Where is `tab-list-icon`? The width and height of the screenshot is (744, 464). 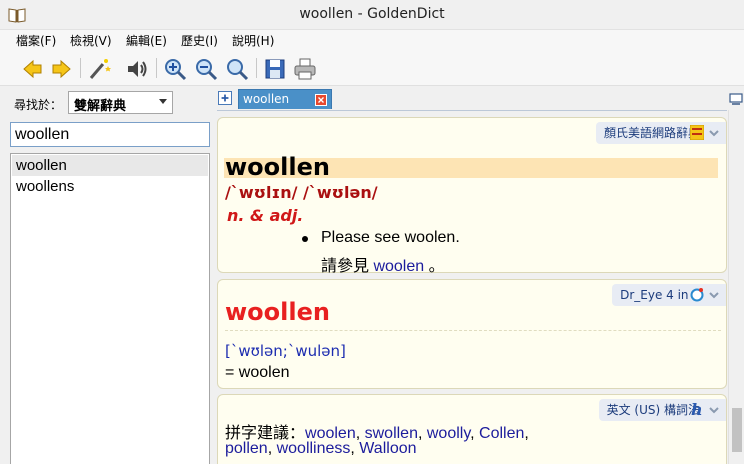
tab-list-icon is located at coordinates (736, 99).